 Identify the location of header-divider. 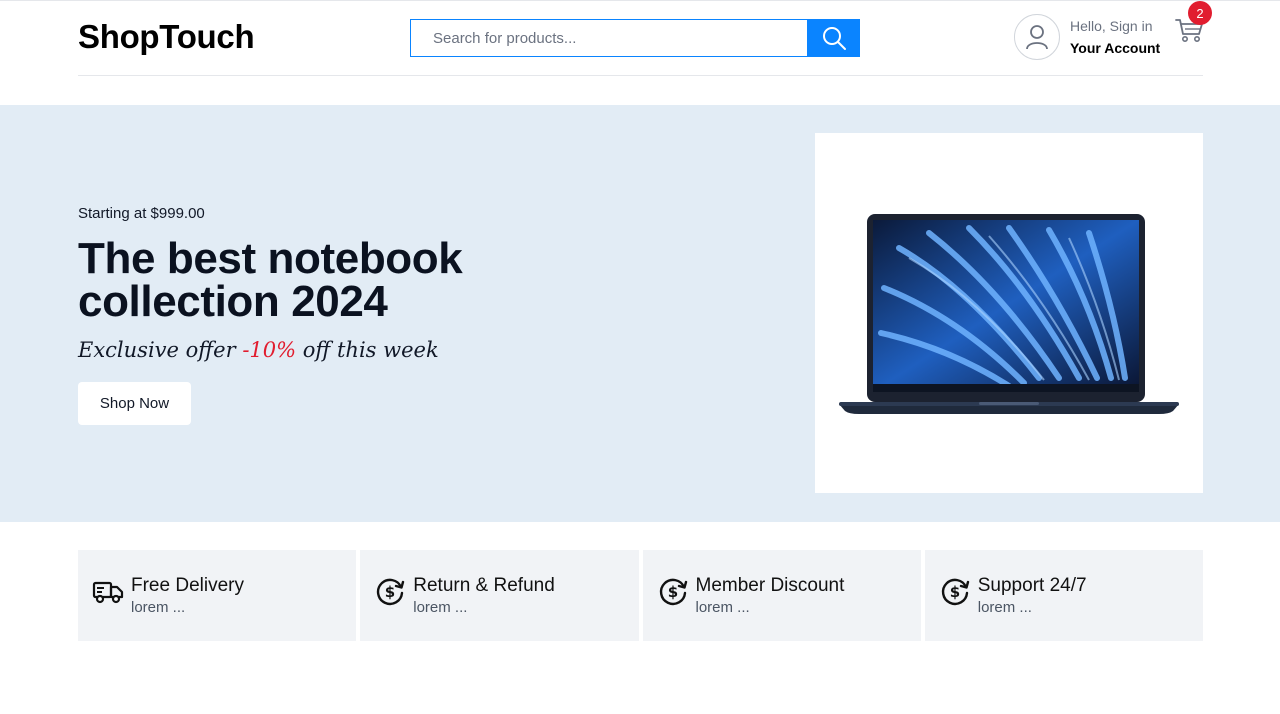
(640, 75).